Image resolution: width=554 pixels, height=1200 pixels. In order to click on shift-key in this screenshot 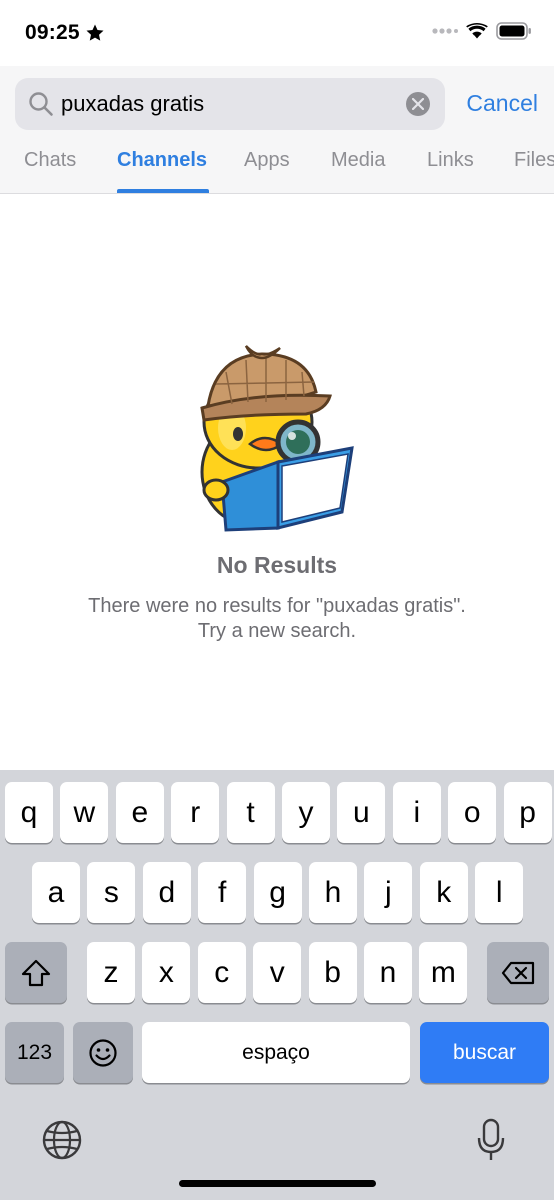, I will do `click(36, 972)`.